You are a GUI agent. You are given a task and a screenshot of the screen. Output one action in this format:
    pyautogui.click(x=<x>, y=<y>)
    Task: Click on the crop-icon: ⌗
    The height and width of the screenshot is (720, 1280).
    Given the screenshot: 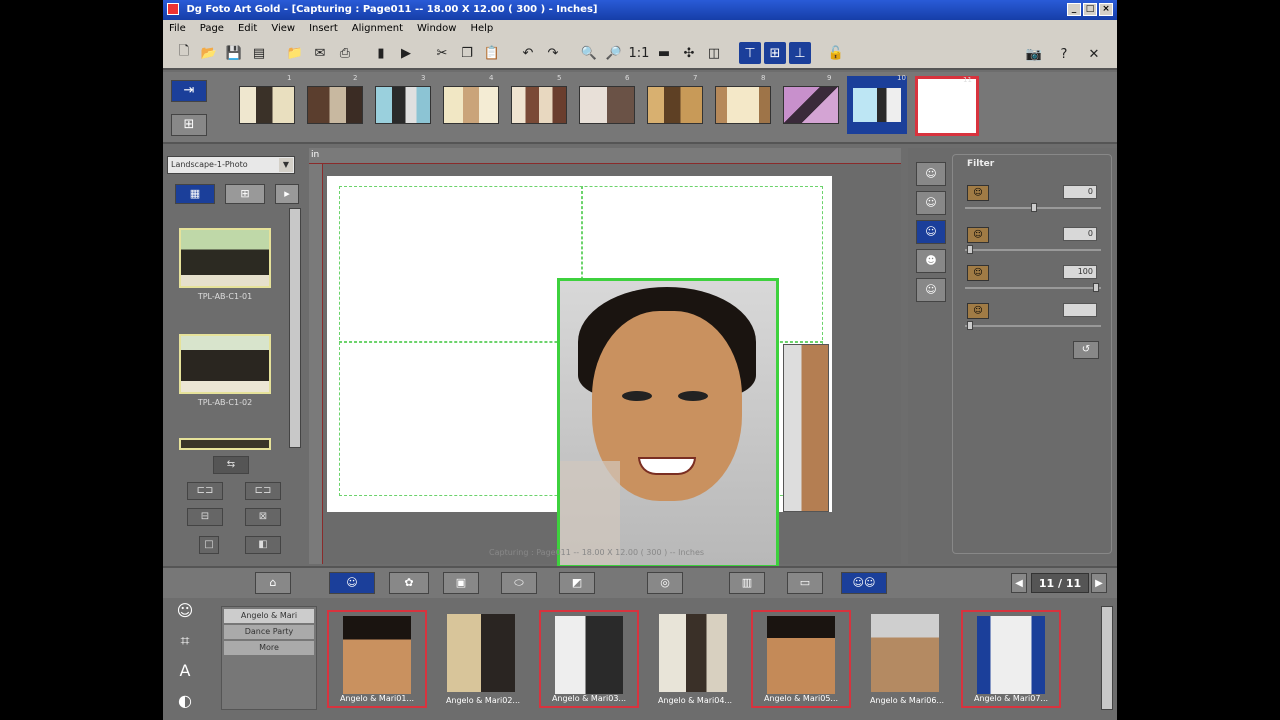 What is the action you would take?
    pyautogui.click(x=185, y=641)
    